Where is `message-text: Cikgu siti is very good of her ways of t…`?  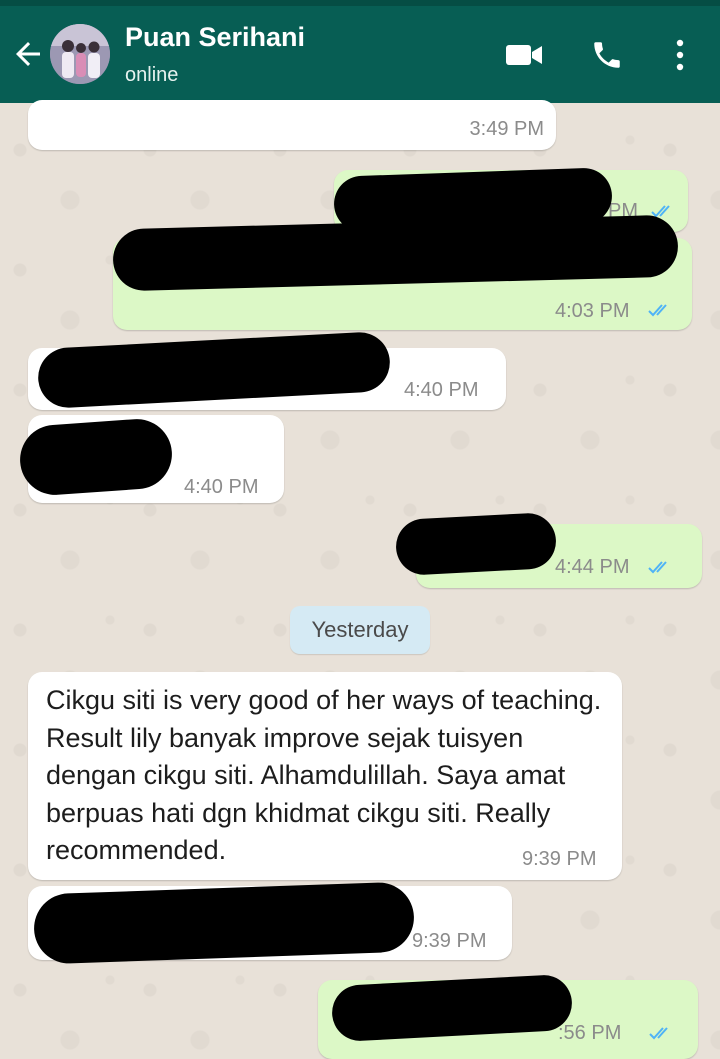 message-text: Cikgu siti is very good of her ways of t… is located at coordinates (324, 775).